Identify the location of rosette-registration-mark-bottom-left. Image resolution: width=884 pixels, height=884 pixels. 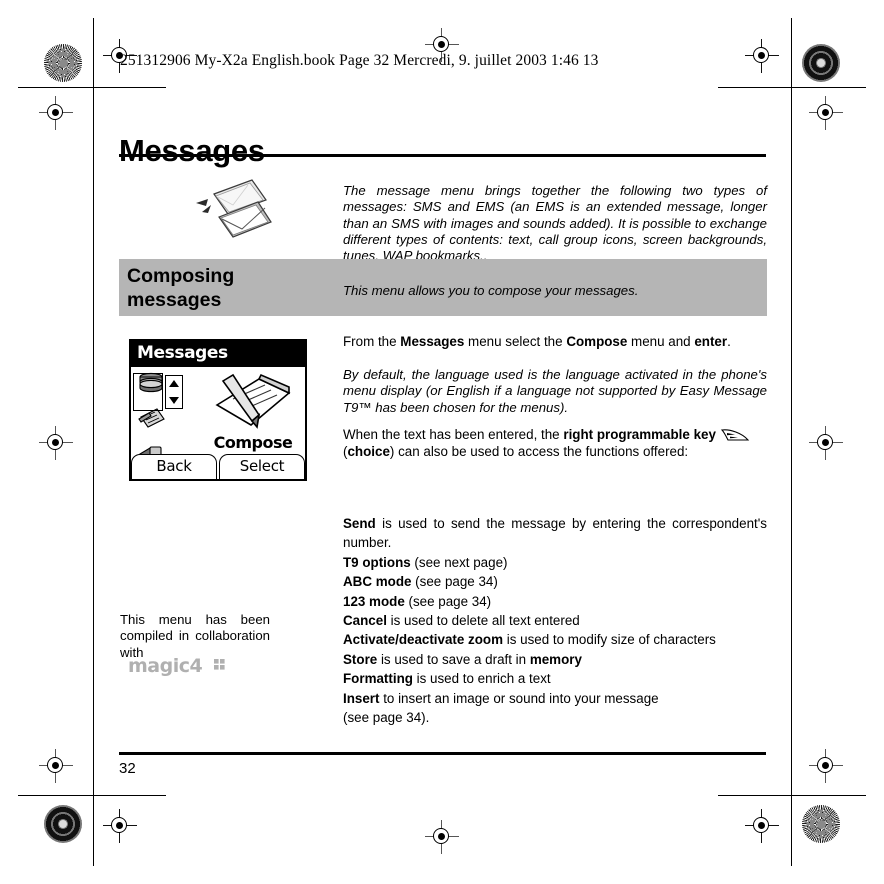
(63, 824).